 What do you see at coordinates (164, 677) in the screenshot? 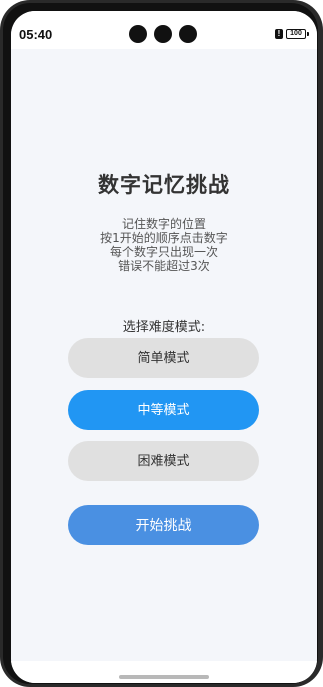
I see `home-indicator` at bounding box center [164, 677].